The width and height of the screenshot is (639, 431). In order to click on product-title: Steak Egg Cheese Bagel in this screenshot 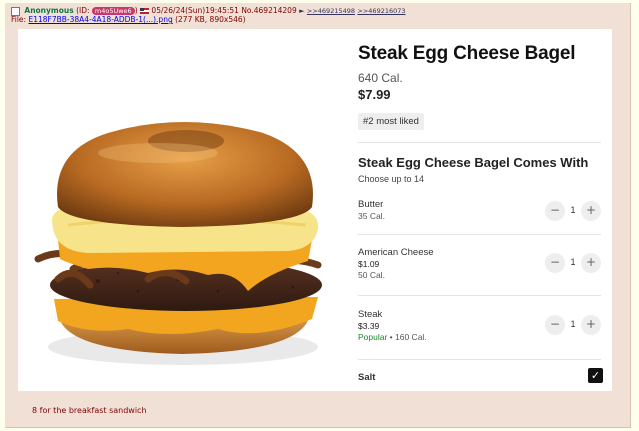, I will do `click(467, 53)`.